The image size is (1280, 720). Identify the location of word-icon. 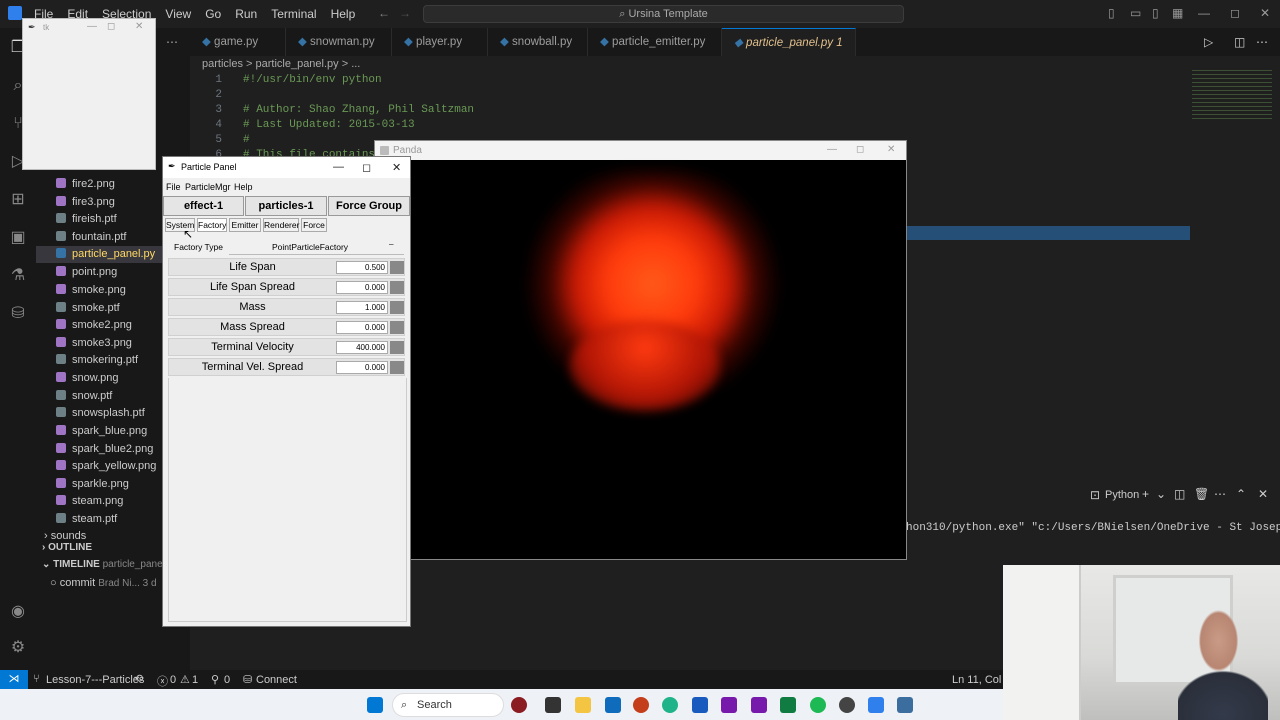
(700, 705).